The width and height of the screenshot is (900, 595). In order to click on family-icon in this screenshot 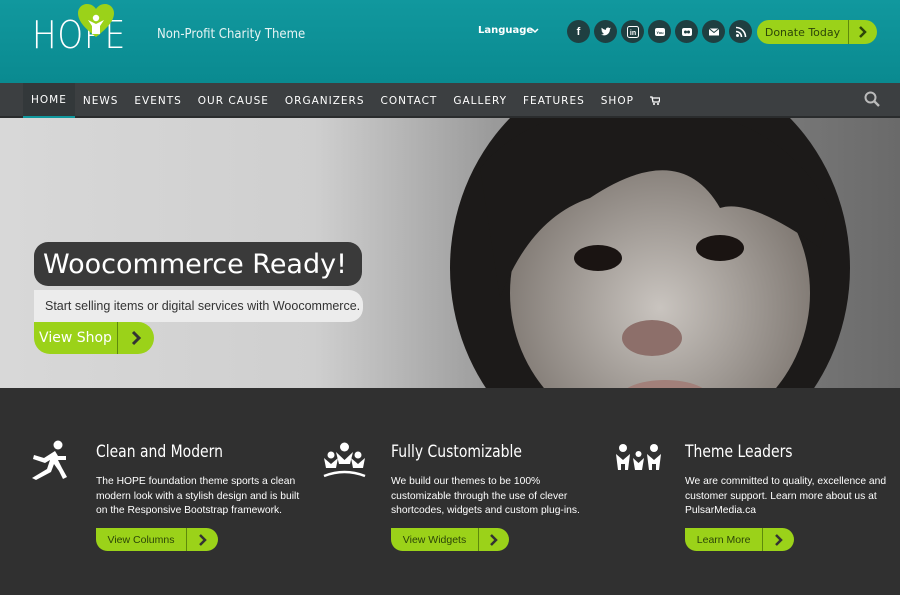, I will do `click(638, 457)`.